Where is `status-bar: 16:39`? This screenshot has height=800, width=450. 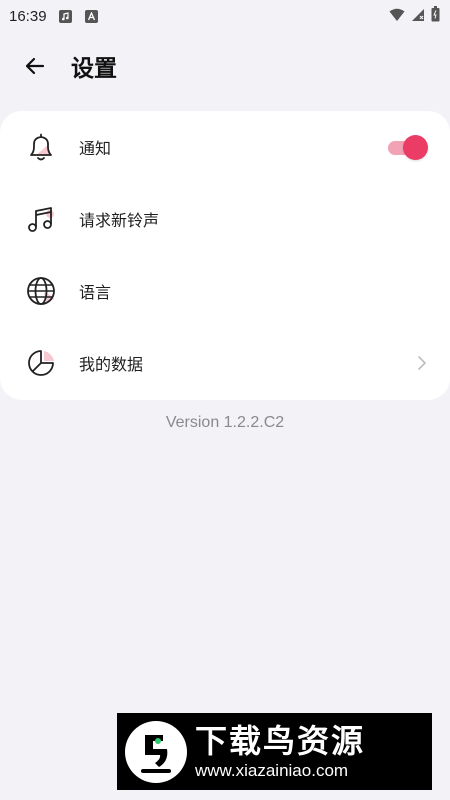
status-bar: 16:39 is located at coordinates (225, 16).